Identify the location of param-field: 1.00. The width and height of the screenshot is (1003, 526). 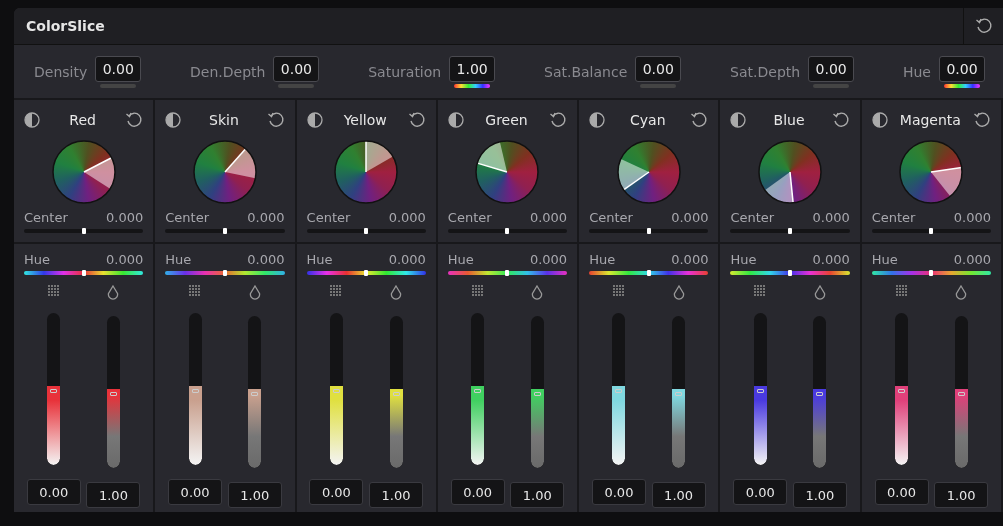
(472, 68).